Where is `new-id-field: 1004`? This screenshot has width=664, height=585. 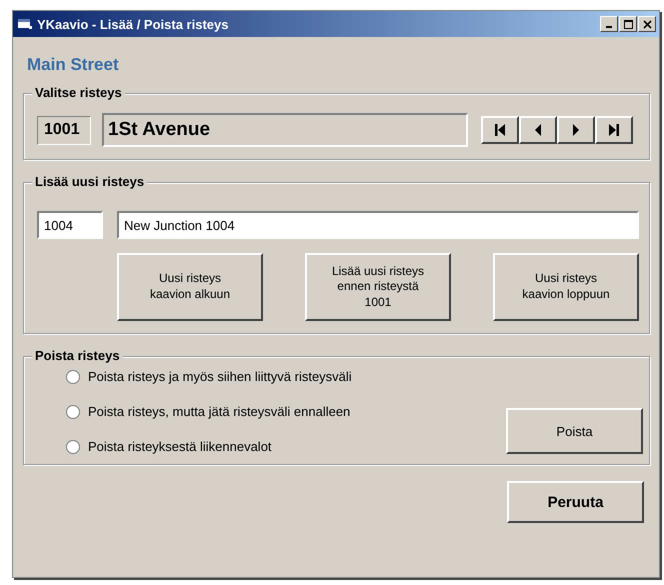 new-id-field: 1004 is located at coordinates (70, 225).